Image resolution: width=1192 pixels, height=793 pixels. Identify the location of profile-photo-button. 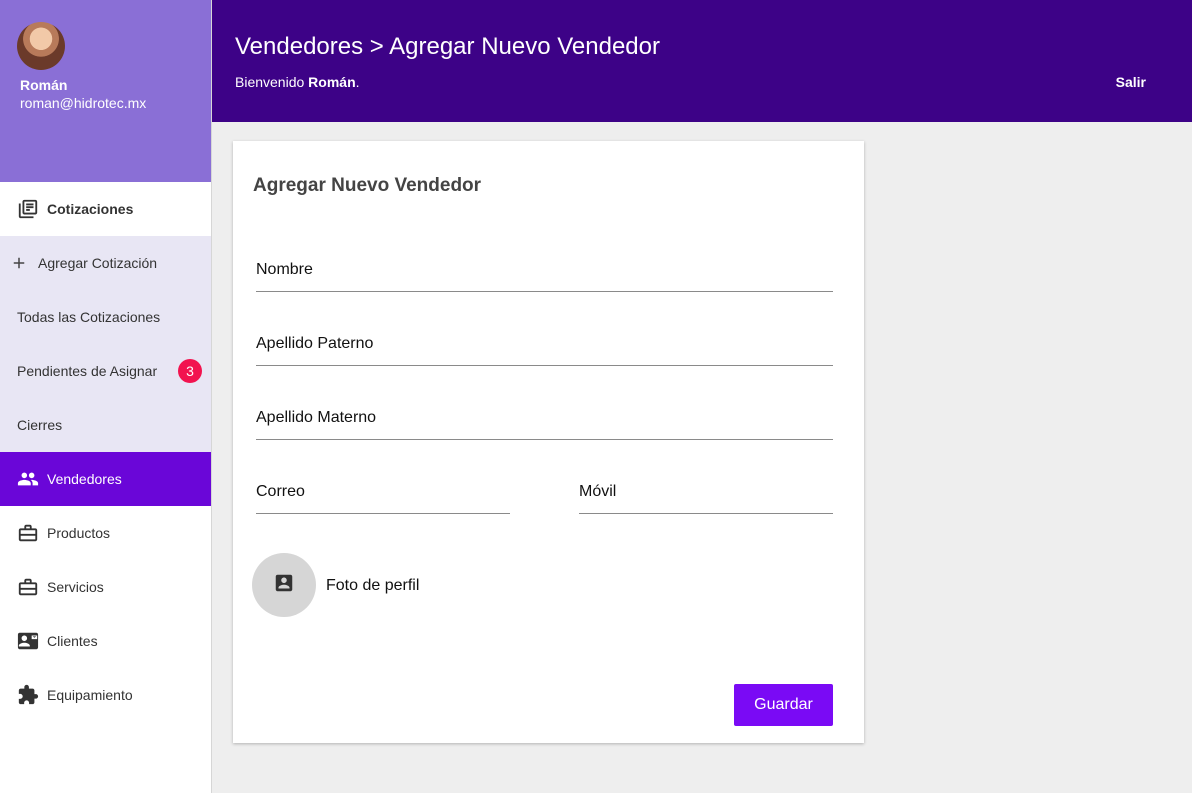
(284, 585).